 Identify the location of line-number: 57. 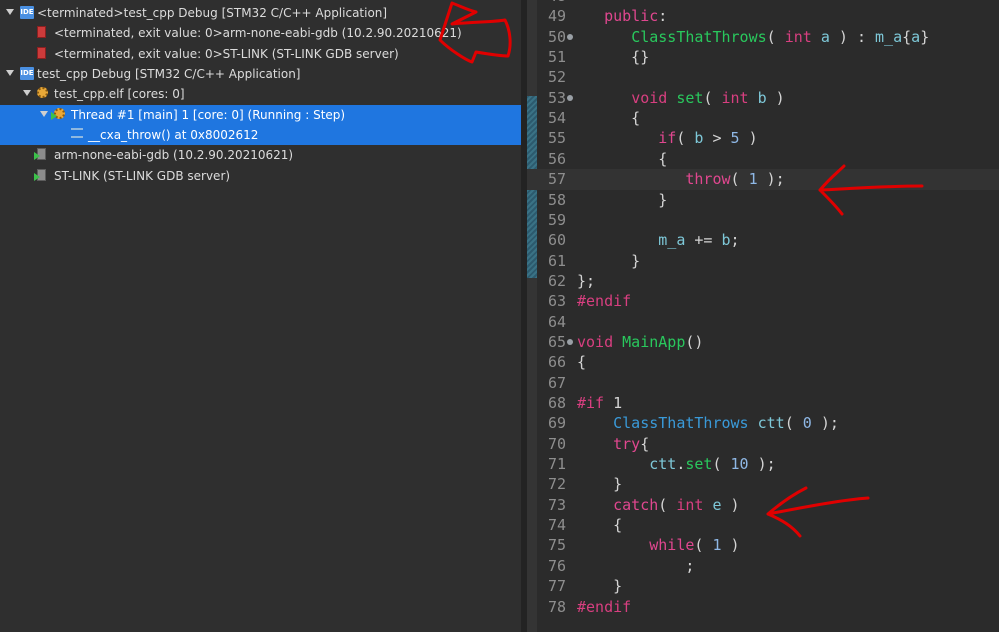
(556, 179).